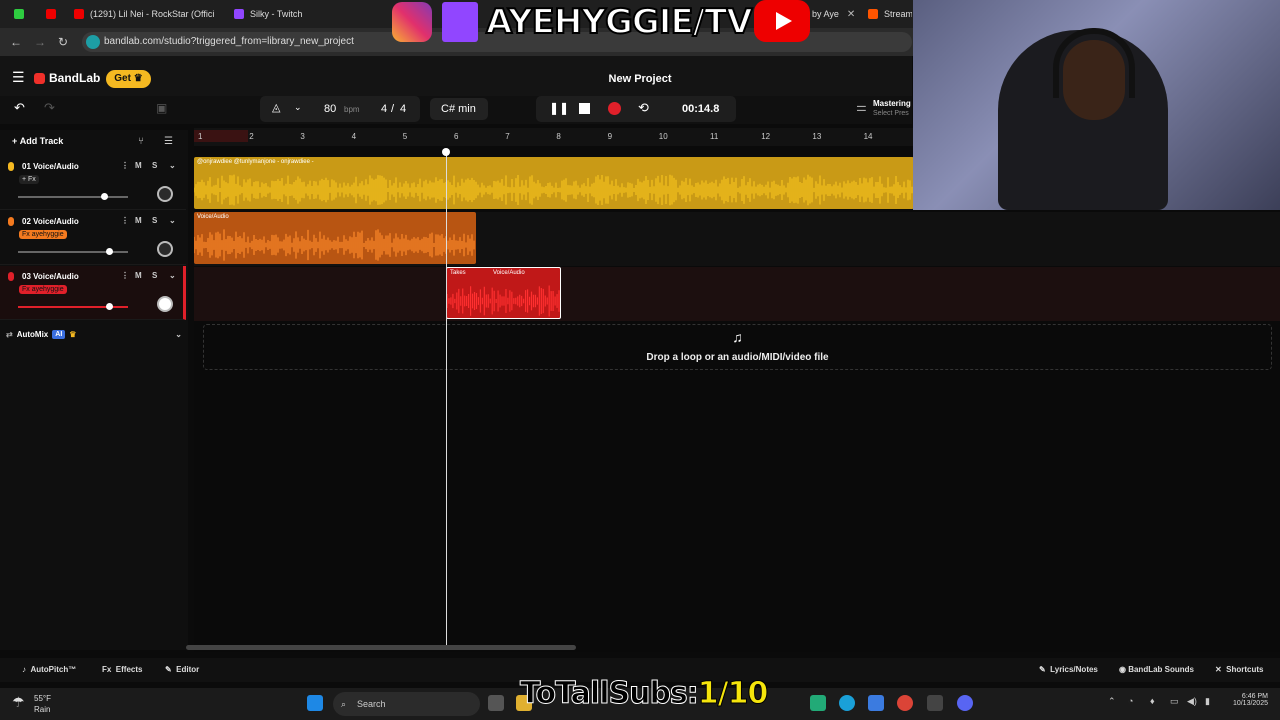 The width and height of the screenshot is (1280, 720). What do you see at coordinates (610, 136) in the screenshot?
I see `ruler-bar-number: 9` at bounding box center [610, 136].